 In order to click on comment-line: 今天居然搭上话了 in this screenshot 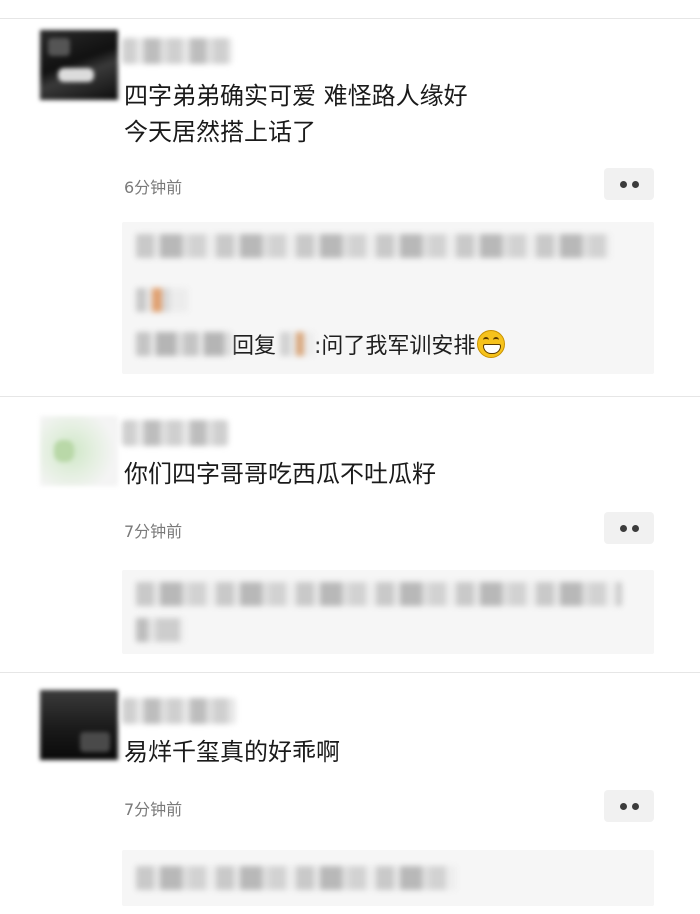, I will do `click(220, 132)`.